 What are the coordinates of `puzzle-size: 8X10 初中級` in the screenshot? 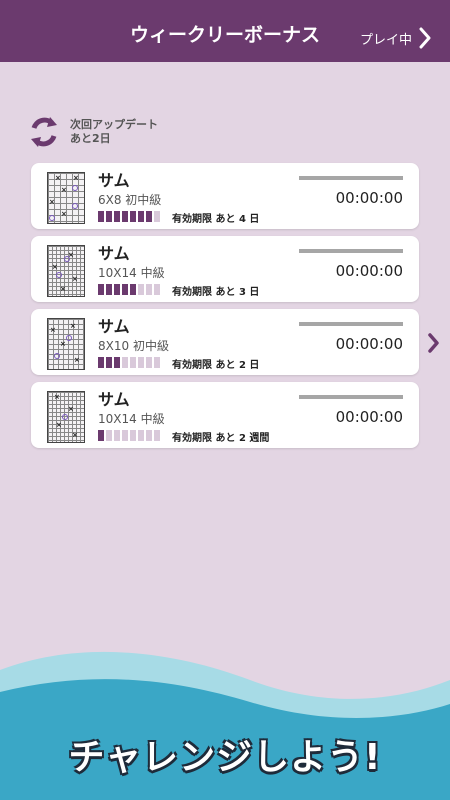 It's located at (133, 346).